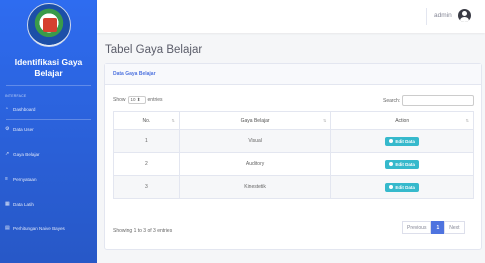 The image size is (485, 263). Describe the element at coordinates (119, 100) in the screenshot. I see `show-label: Show` at that location.